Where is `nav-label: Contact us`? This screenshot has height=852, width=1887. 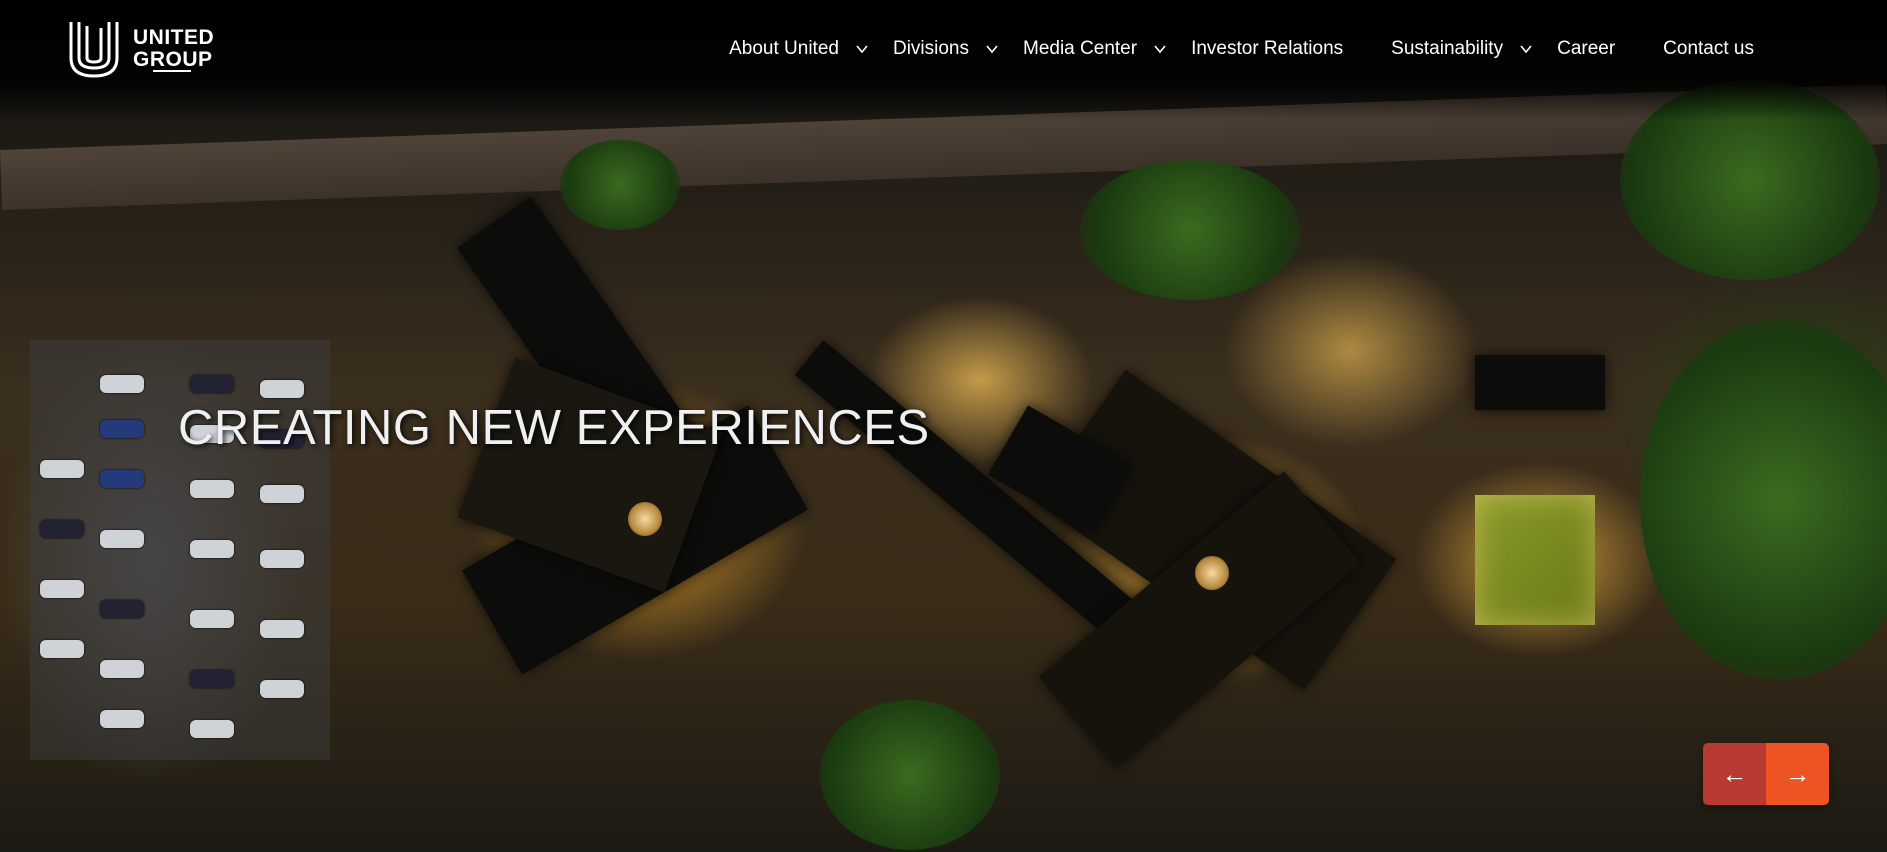
nav-label: Contact us is located at coordinates (1708, 48).